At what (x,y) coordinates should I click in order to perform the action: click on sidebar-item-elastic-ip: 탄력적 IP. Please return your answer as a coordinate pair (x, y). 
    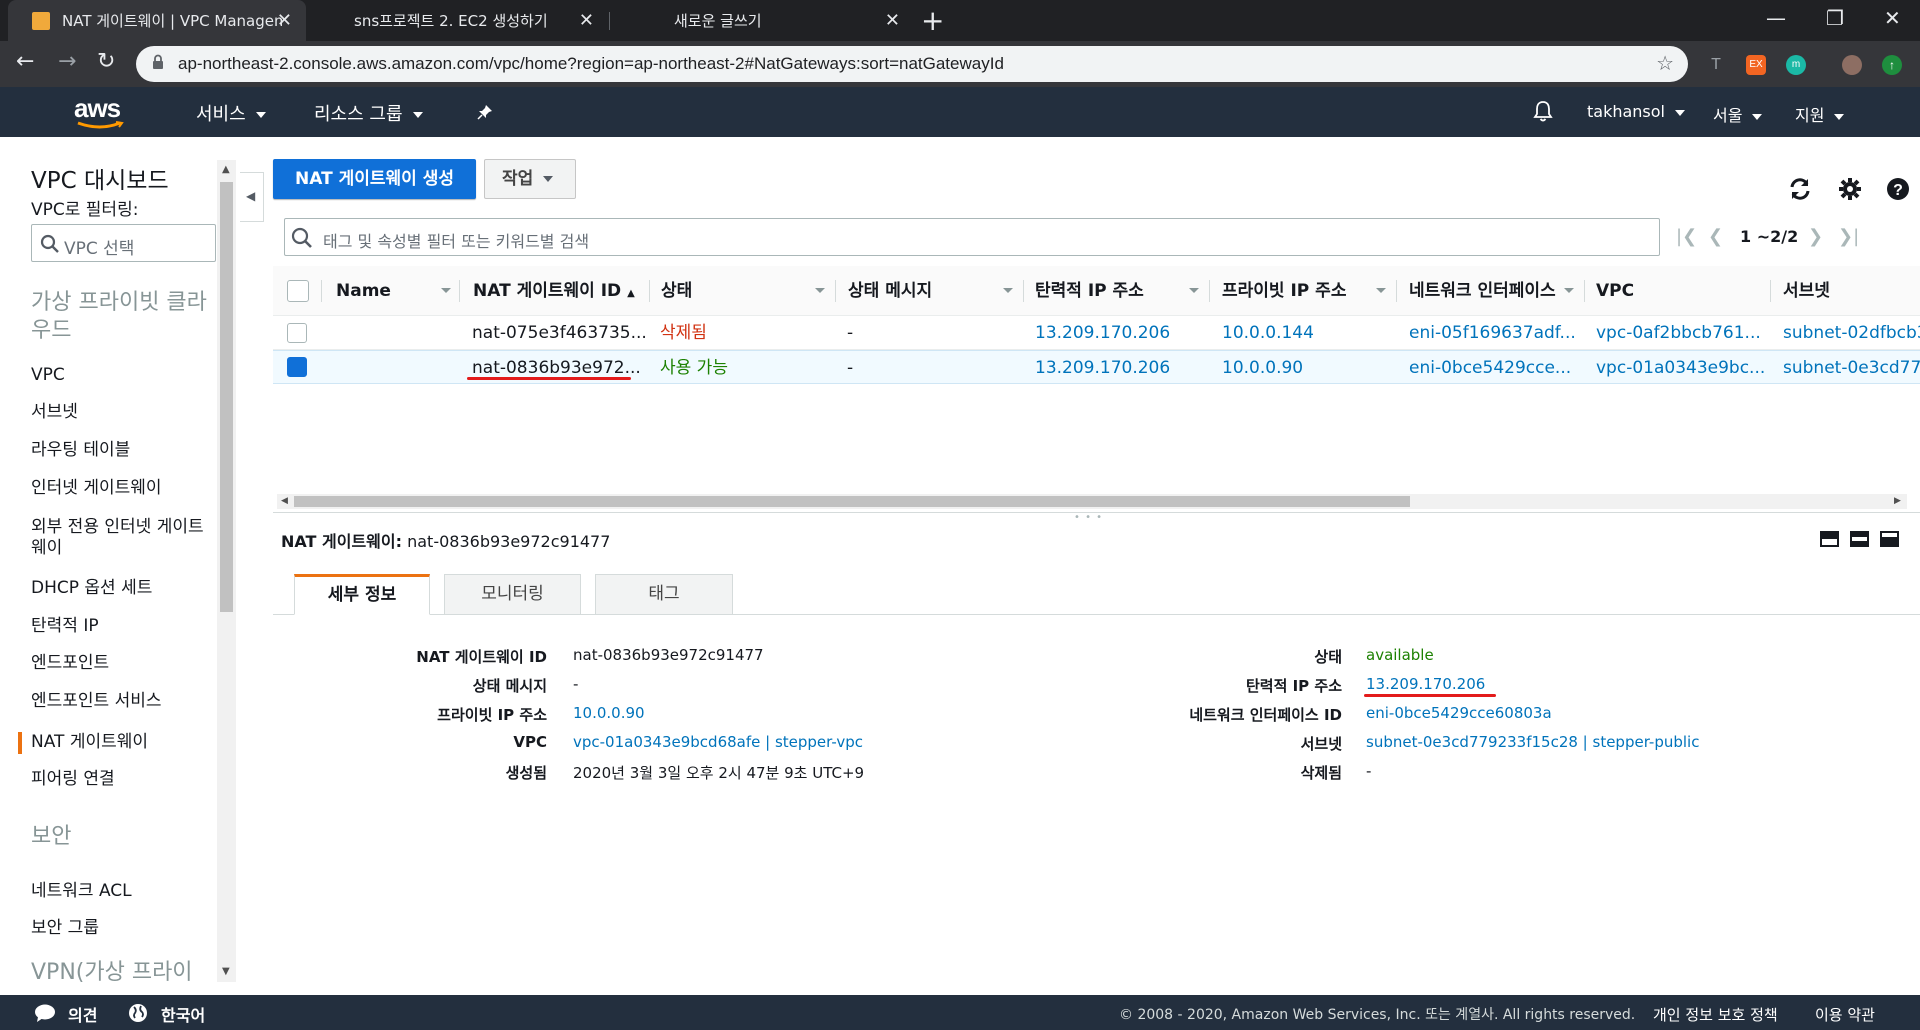
    Looking at the image, I should click on (121, 626).